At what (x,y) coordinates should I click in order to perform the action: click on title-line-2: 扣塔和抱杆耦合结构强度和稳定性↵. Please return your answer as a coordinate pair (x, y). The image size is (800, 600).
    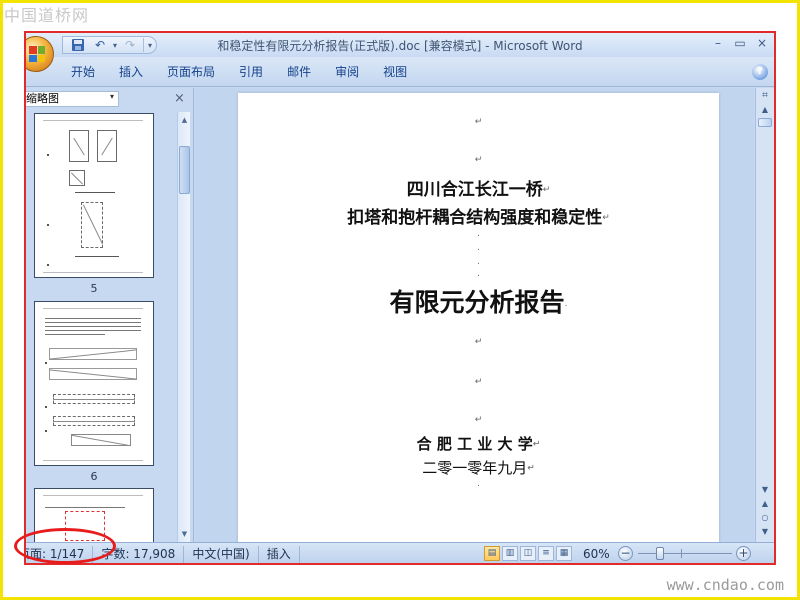
    Looking at the image, I should click on (478, 215).